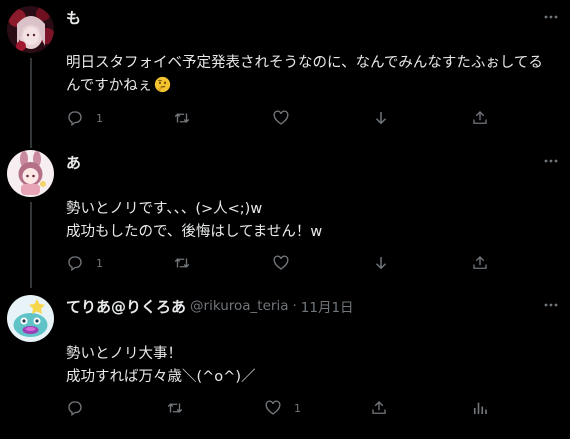 This screenshot has height=439, width=570. Describe the element at coordinates (314, 221) in the screenshot. I see `tweet-text: 勢いとノリです、、、(>人<;)w 成功もしたので、後悔はしてません！w` at that location.